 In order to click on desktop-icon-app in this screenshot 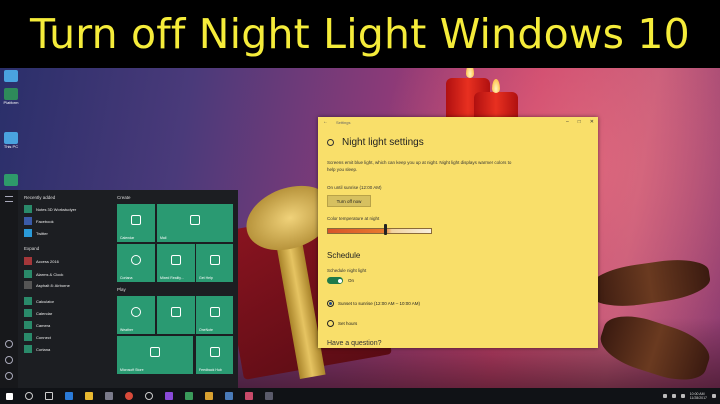, I will do `click(11, 180)`.